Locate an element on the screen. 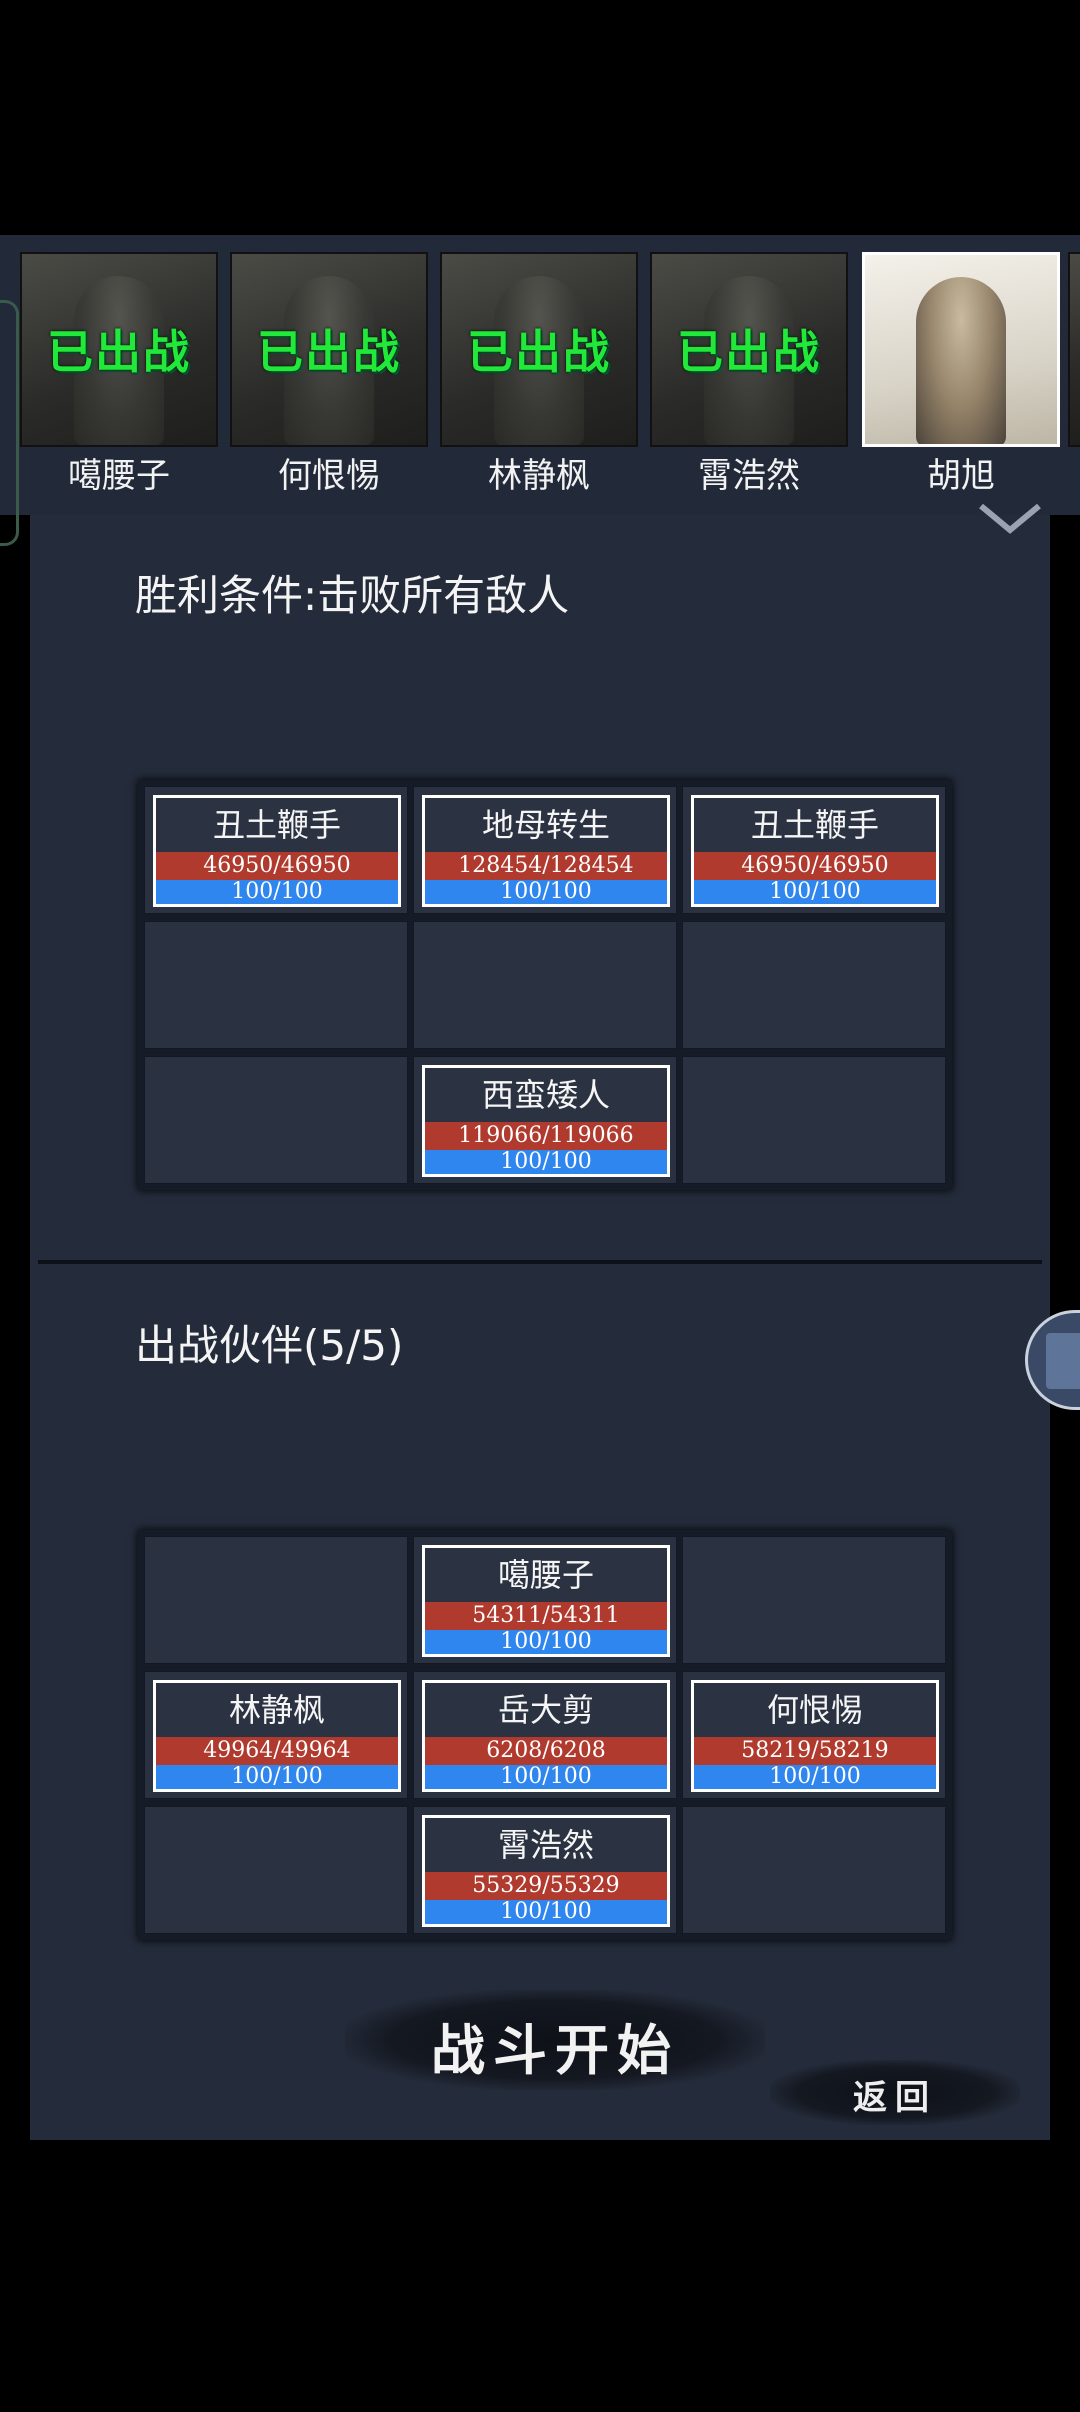 Image resolution: width=1080 pixels, height=2412 pixels. hp-bar: 6208/6208 is located at coordinates (546, 1751).